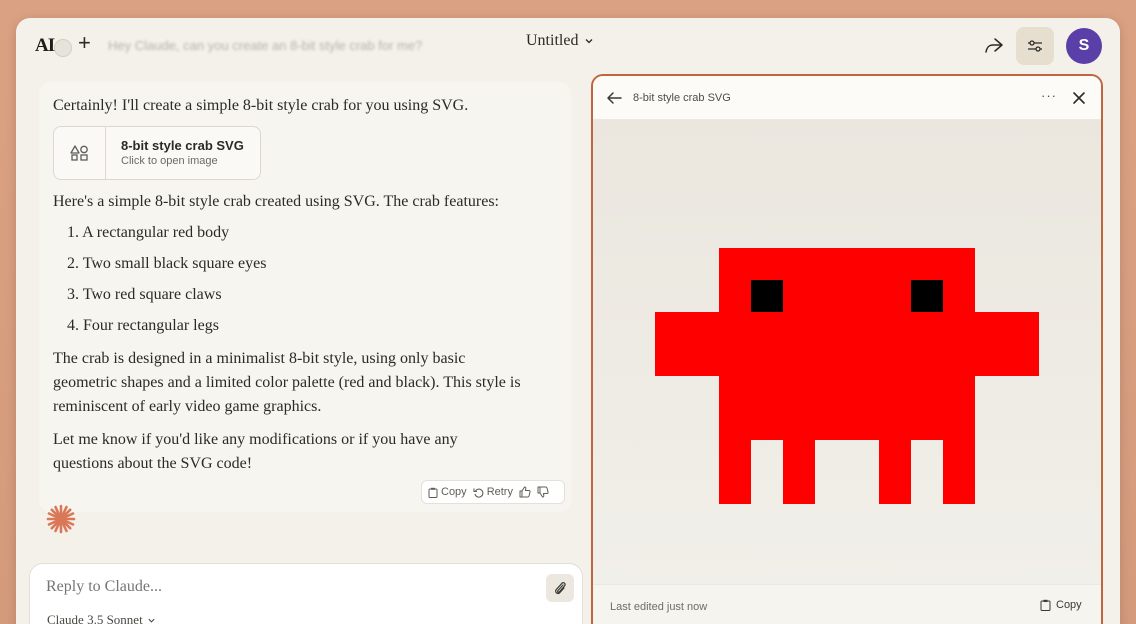 This screenshot has width=1136, height=624. I want to click on thumbs-up-icon, so click(525, 492).